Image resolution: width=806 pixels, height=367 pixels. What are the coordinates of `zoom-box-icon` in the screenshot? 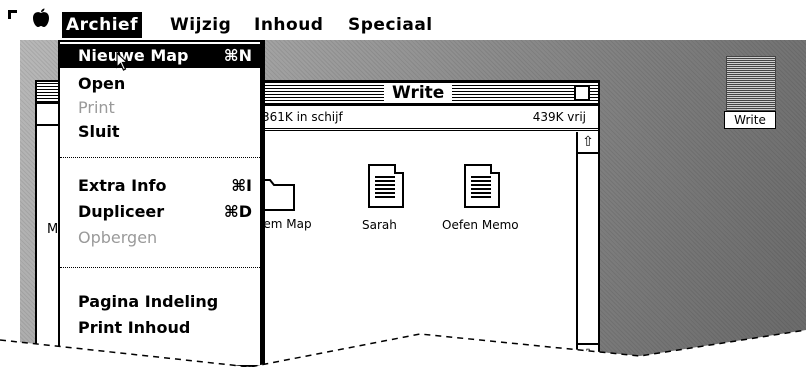 It's located at (582, 93).